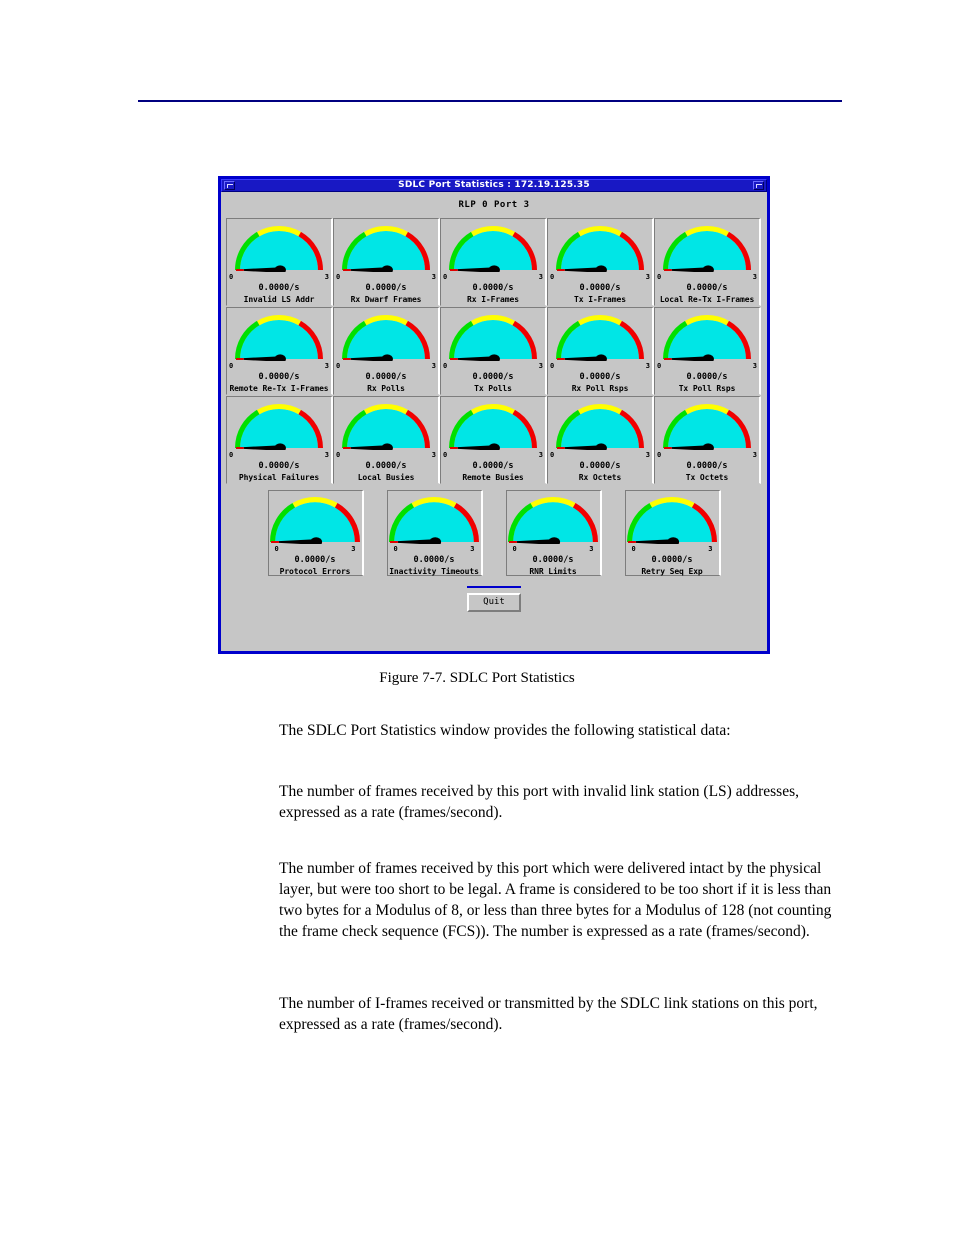 The height and width of the screenshot is (1235, 954). Describe the element at coordinates (707, 351) in the screenshot. I see `gauge-cell: 0 3 0.0000/s Tx Poll Rsps` at that location.